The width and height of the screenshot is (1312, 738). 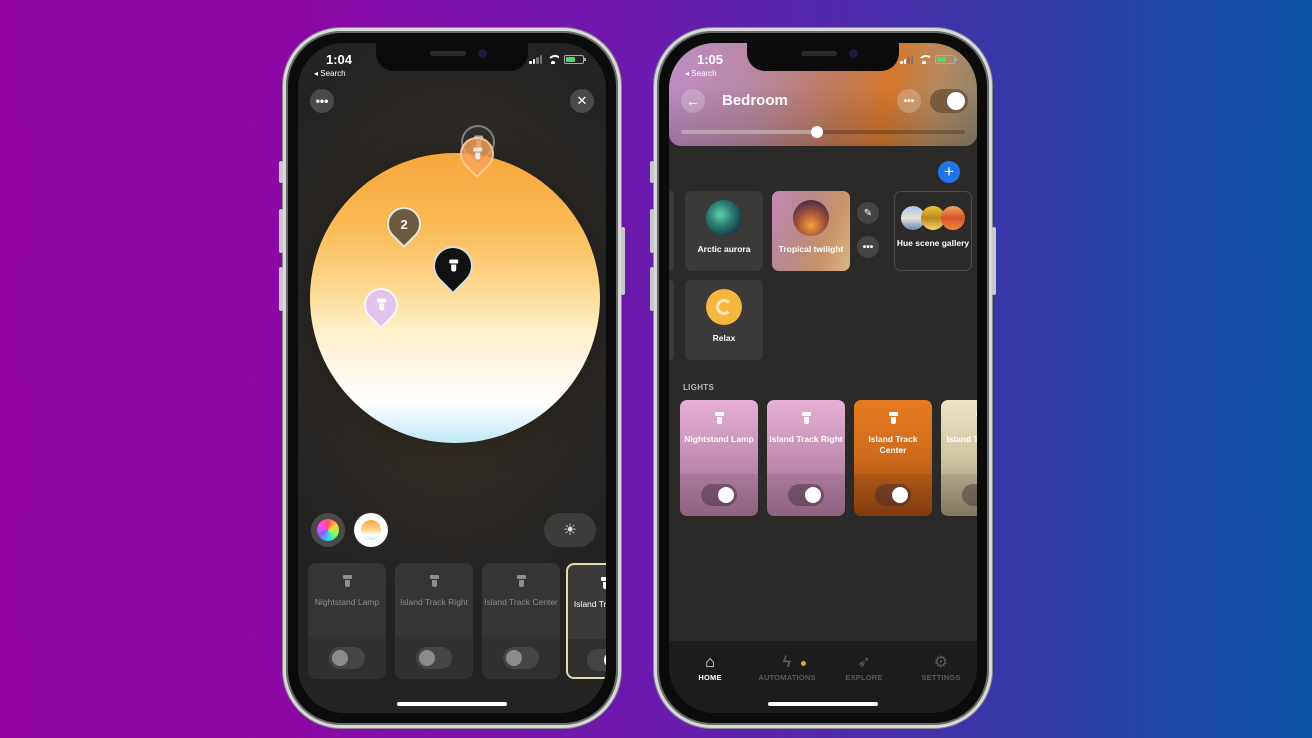 What do you see at coordinates (710, 677) in the screenshot?
I see `tab-label: HOME` at bounding box center [710, 677].